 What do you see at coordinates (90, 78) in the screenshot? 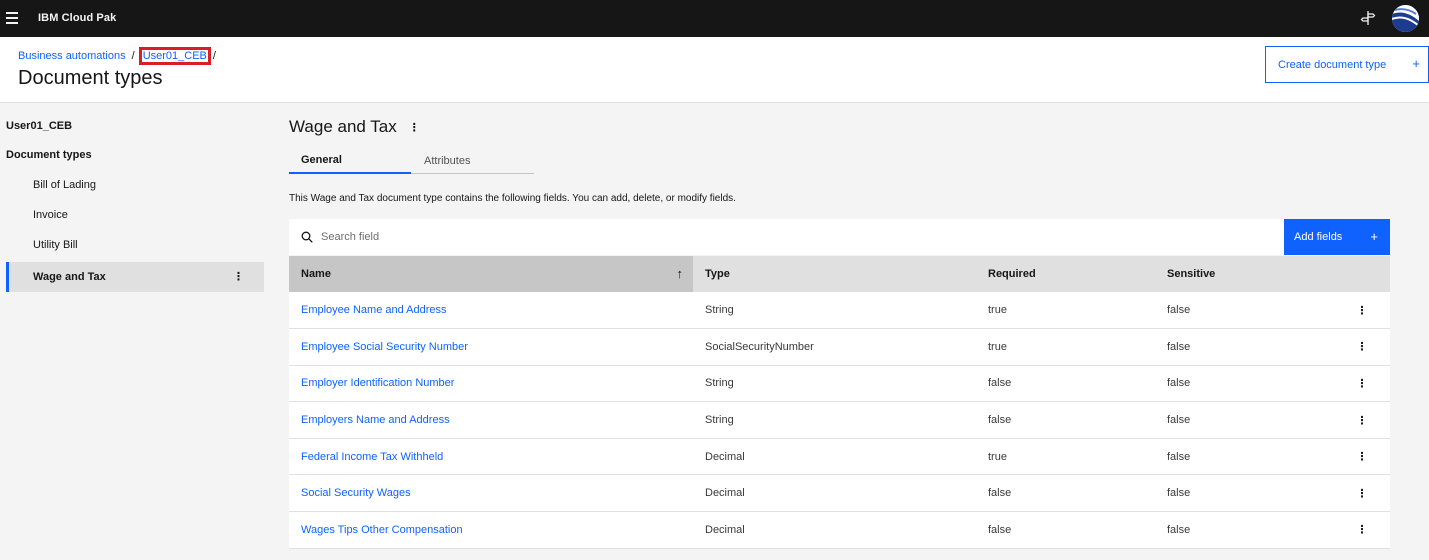
I see `page-title: Document types` at bounding box center [90, 78].